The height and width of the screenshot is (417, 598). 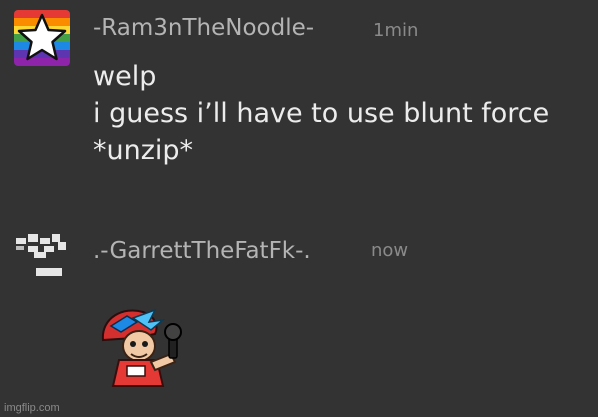 I want to click on timestamp: now, so click(x=390, y=250).